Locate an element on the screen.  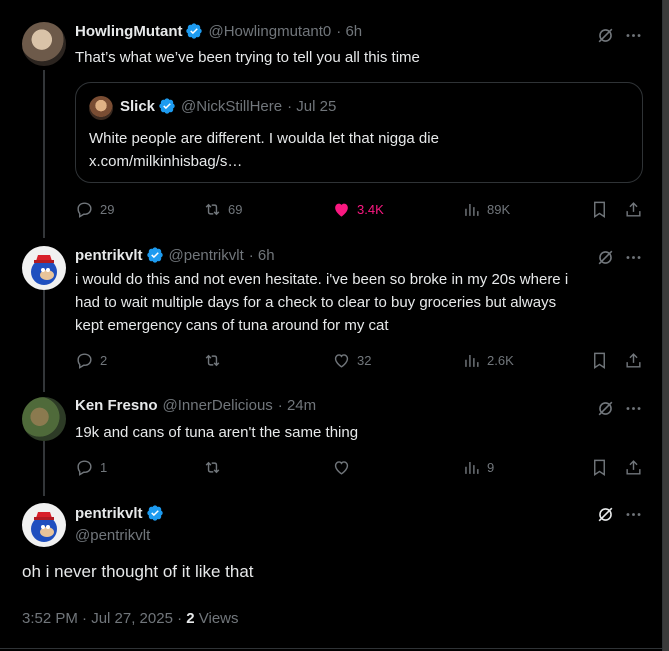
timestamp: · 24m is located at coordinates (297, 405).